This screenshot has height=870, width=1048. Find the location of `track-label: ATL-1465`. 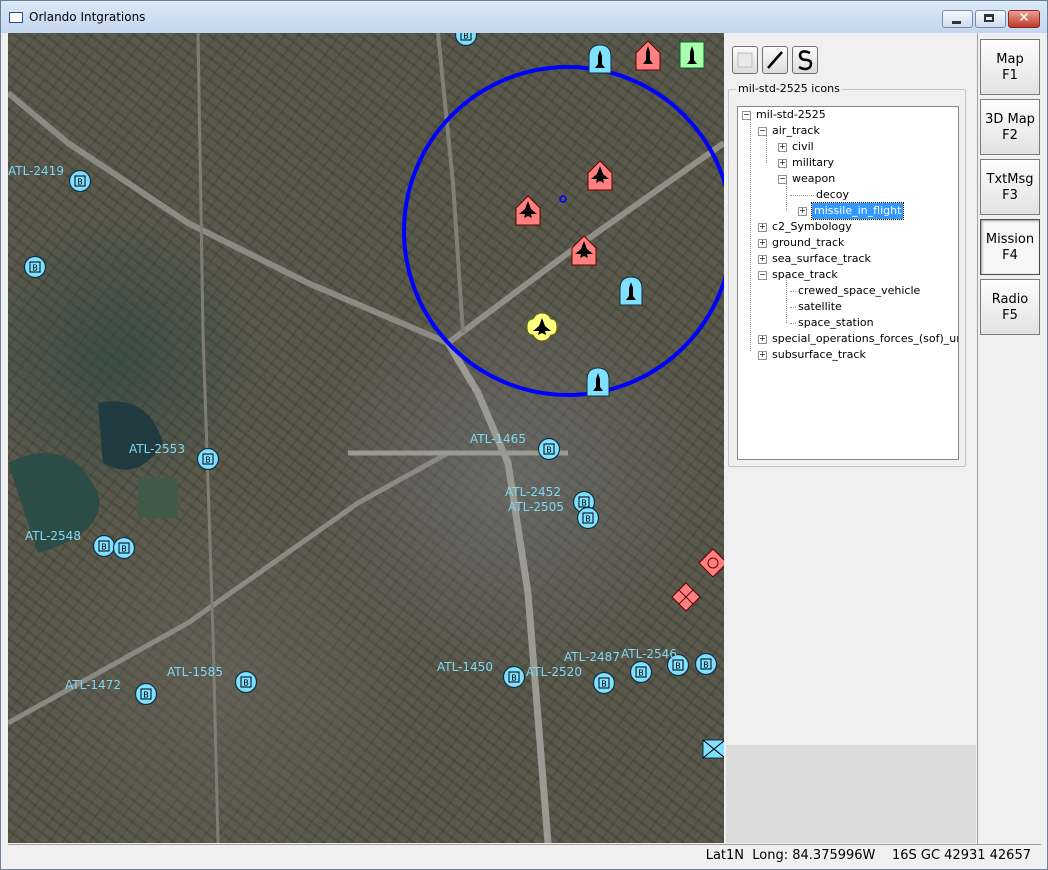

track-label: ATL-1465 is located at coordinates (498, 439).